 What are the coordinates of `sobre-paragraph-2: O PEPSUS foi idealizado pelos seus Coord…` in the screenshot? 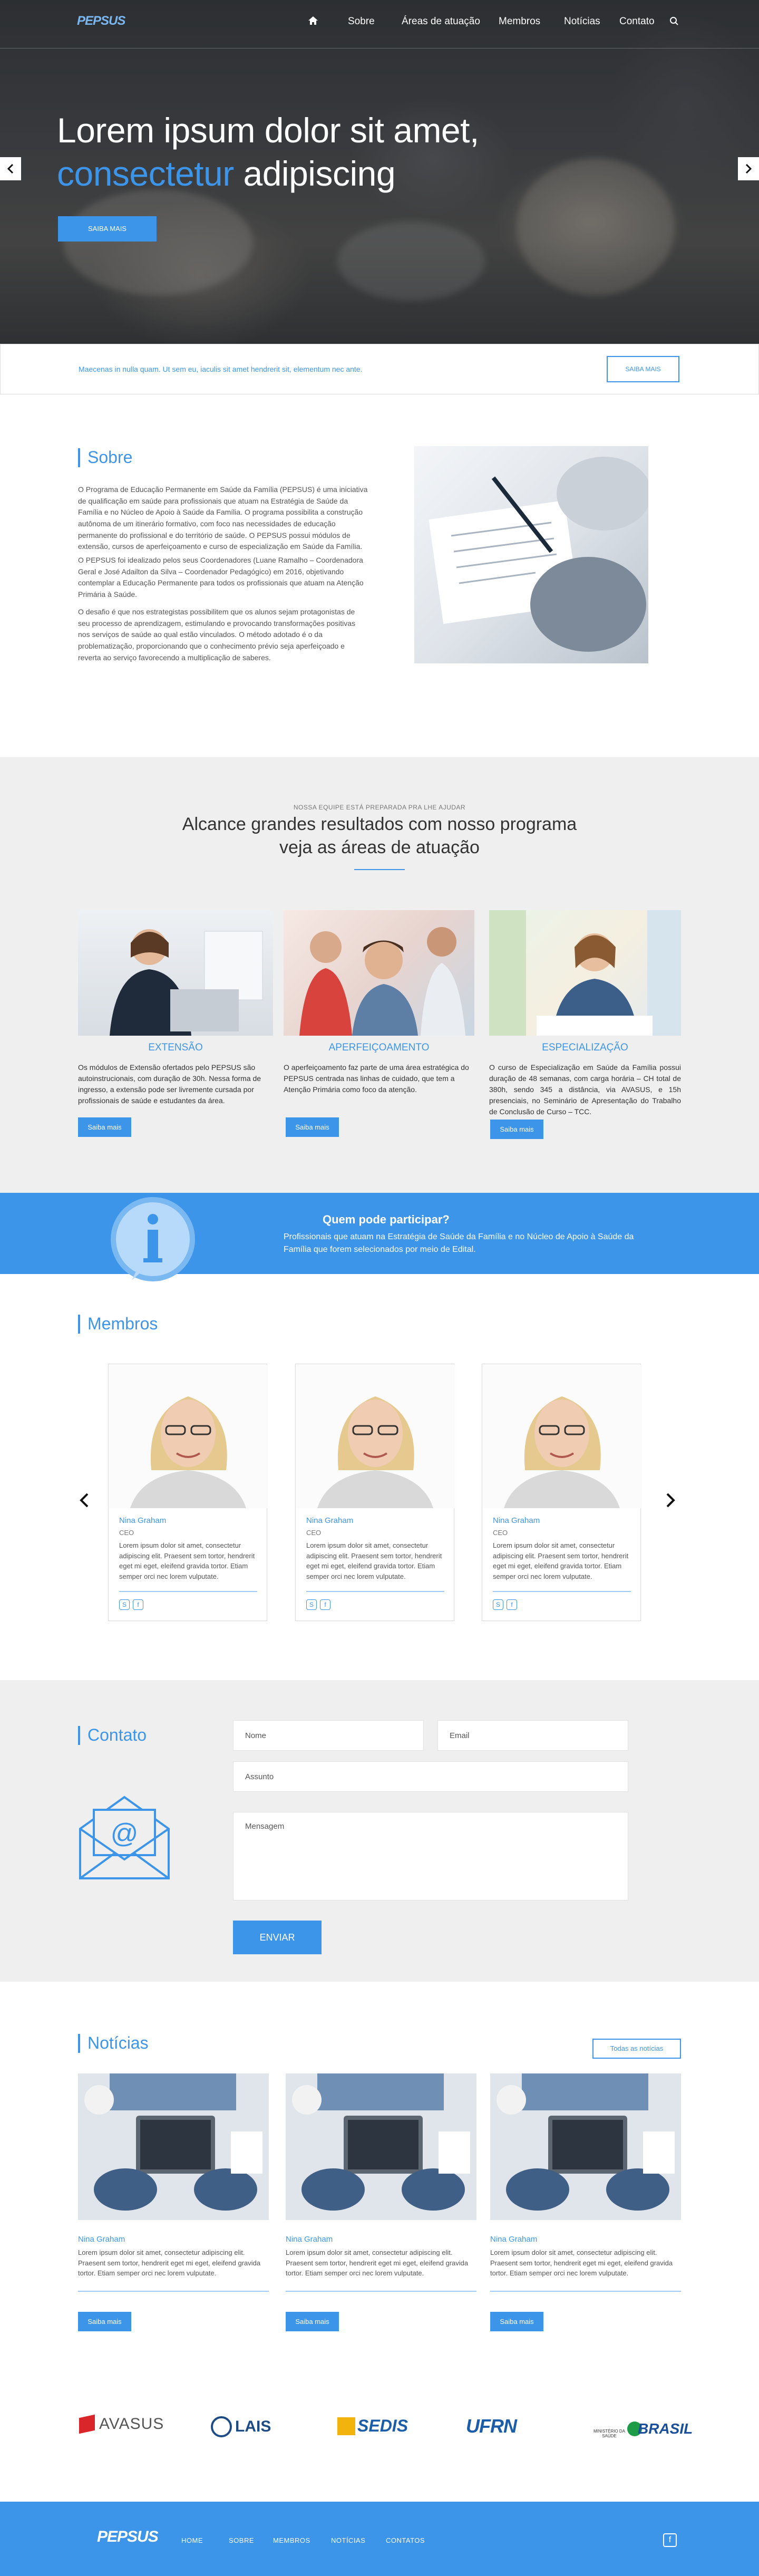 It's located at (221, 577).